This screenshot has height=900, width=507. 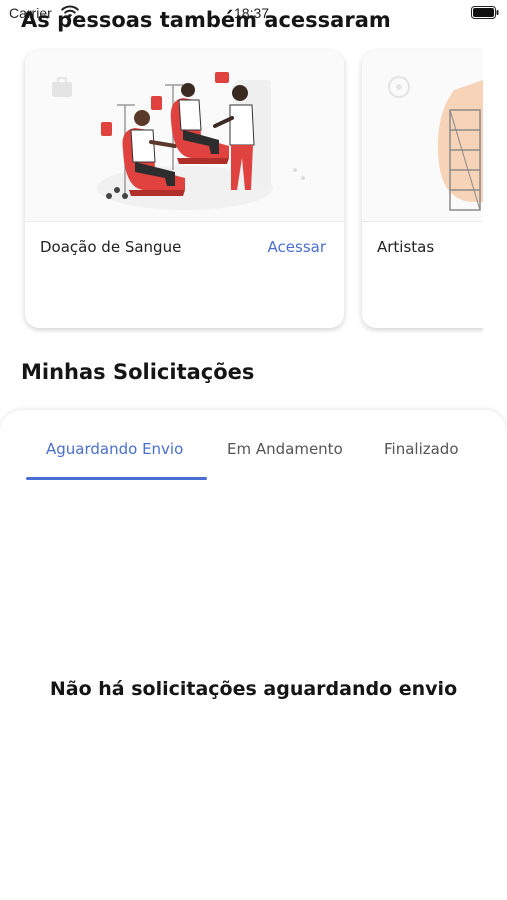 I want to click on empty-state-message: Não há solicitações aguardando envio, so click(x=253, y=689).